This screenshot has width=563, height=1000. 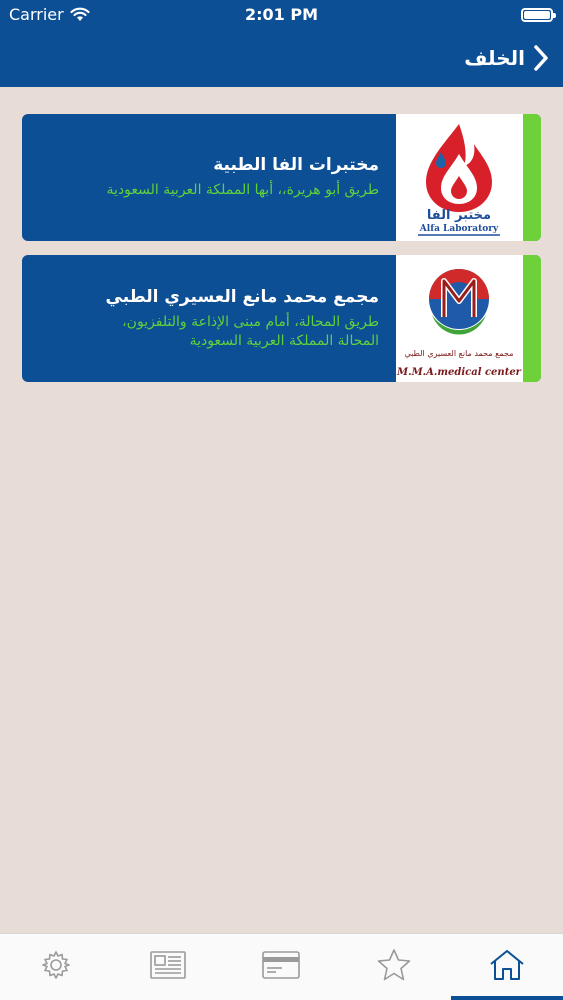 I want to click on home-icon, so click(x=507, y=965).